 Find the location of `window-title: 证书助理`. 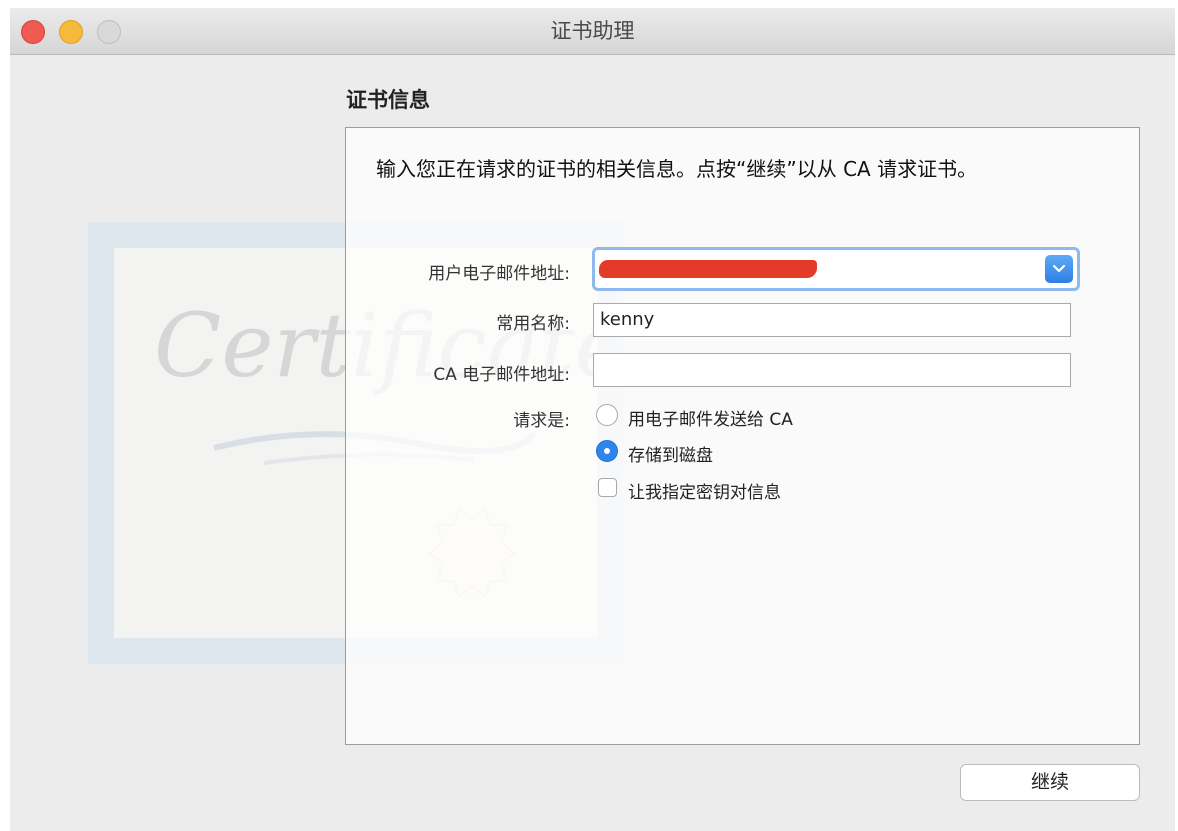

window-title: 证书助理 is located at coordinates (592, 31).